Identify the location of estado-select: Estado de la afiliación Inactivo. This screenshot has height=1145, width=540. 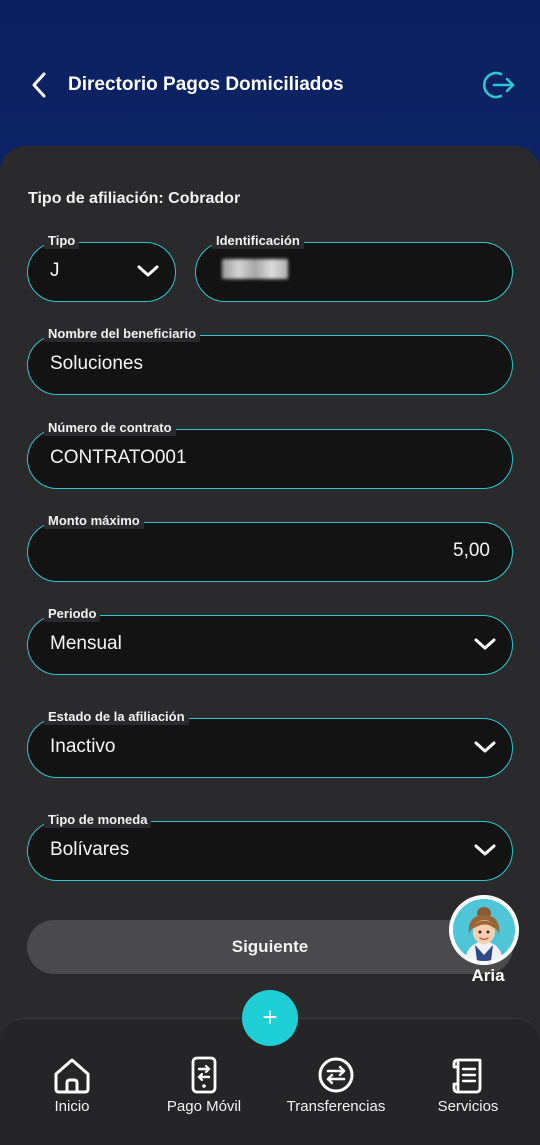
(270, 743).